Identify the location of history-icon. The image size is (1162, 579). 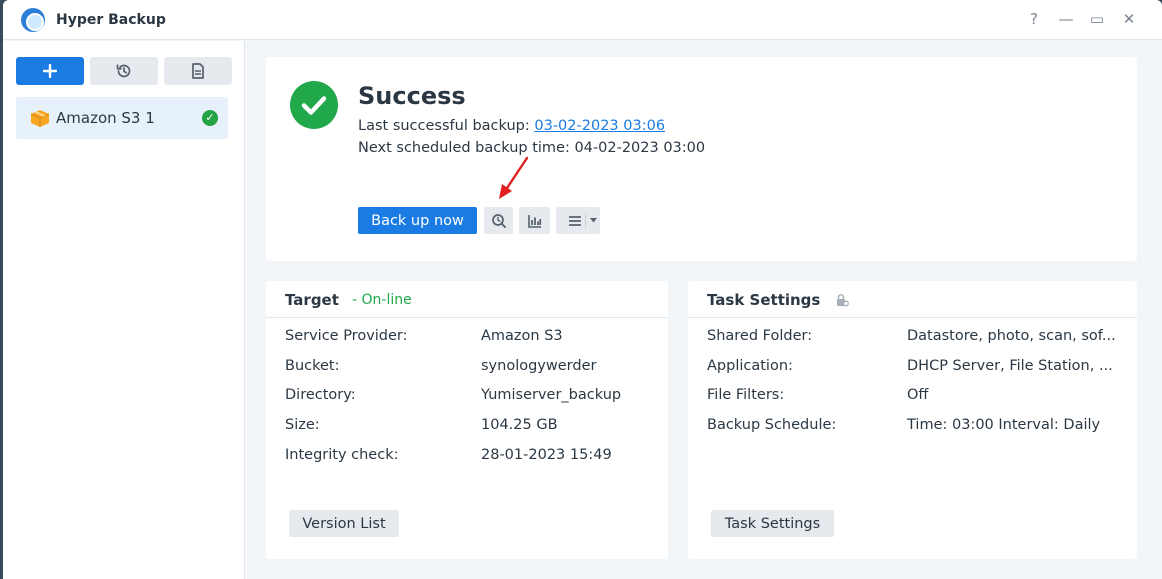
(123, 71).